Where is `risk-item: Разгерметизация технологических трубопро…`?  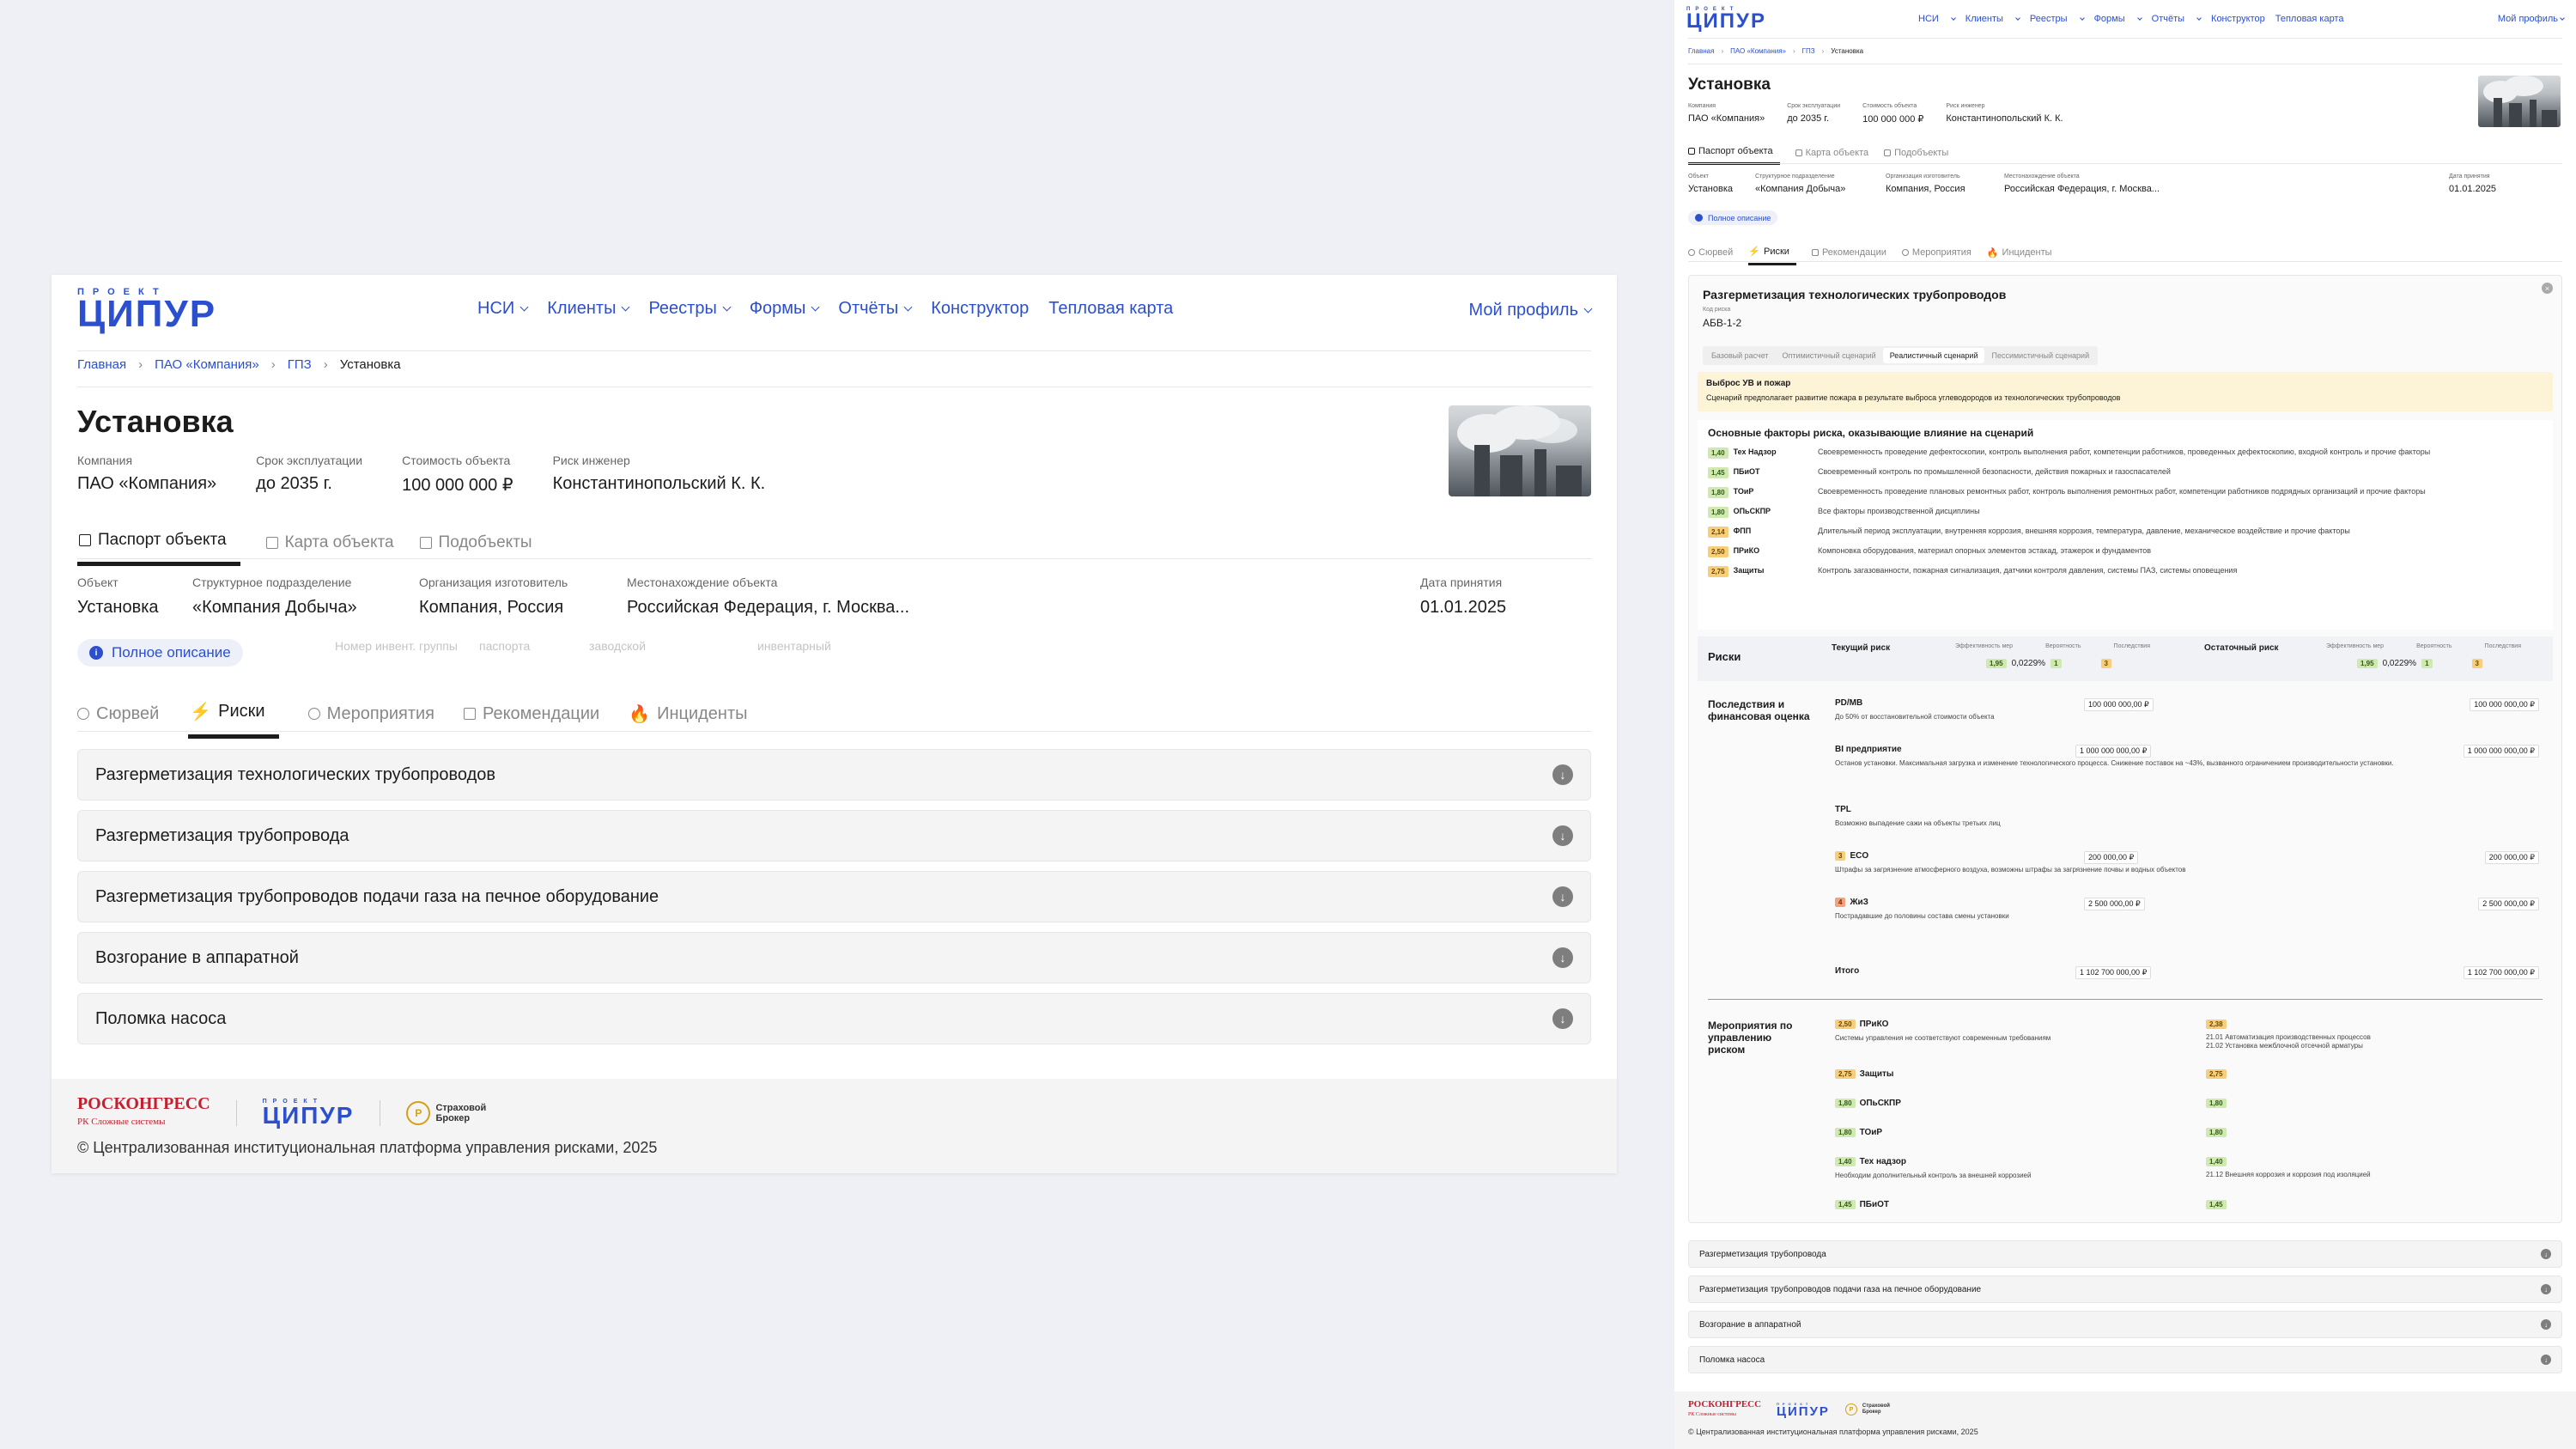 risk-item: Разгерметизация технологических трубопро… is located at coordinates (834, 775).